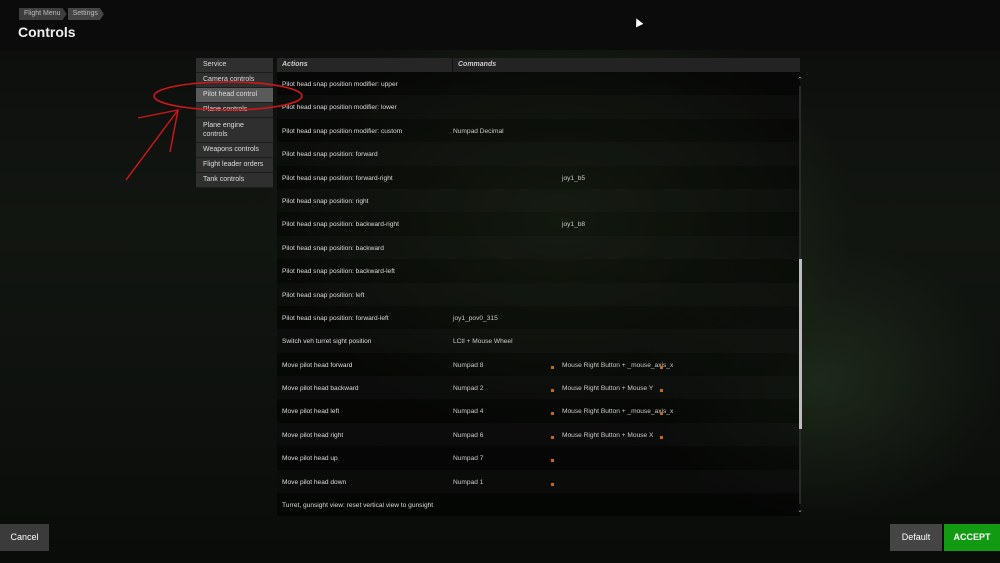  Describe the element at coordinates (800, 344) in the screenshot. I see `scrollbar-thumb` at that location.